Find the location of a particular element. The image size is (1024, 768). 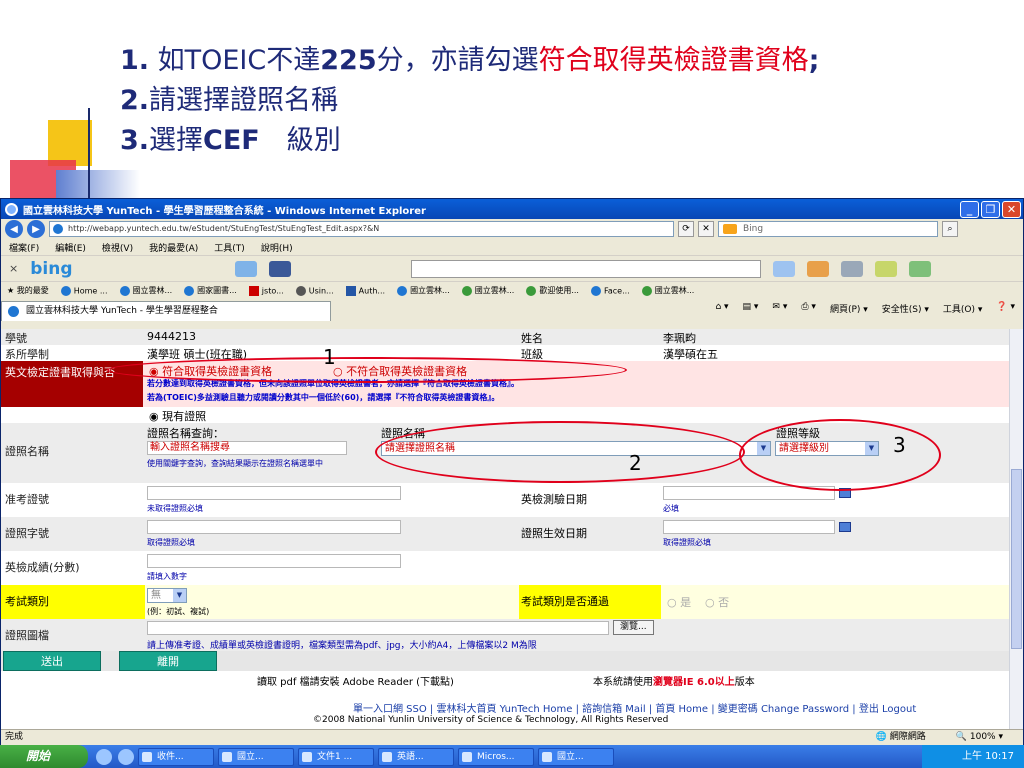

vertical-scrollbar is located at coordinates (1016, 529).